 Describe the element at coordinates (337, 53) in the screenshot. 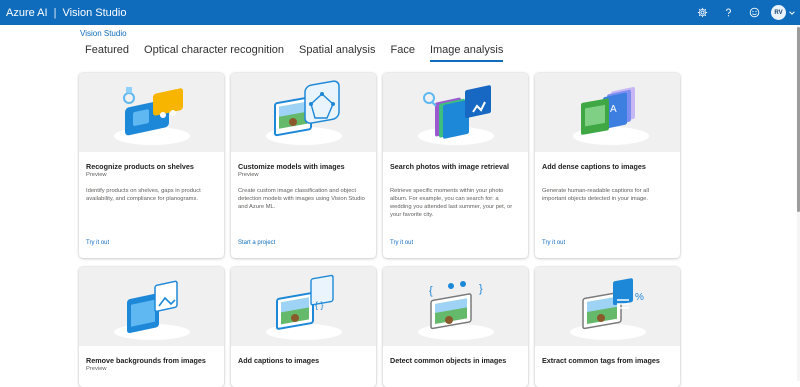

I see `tab-spatial-analysis: Spatial analysis` at that location.